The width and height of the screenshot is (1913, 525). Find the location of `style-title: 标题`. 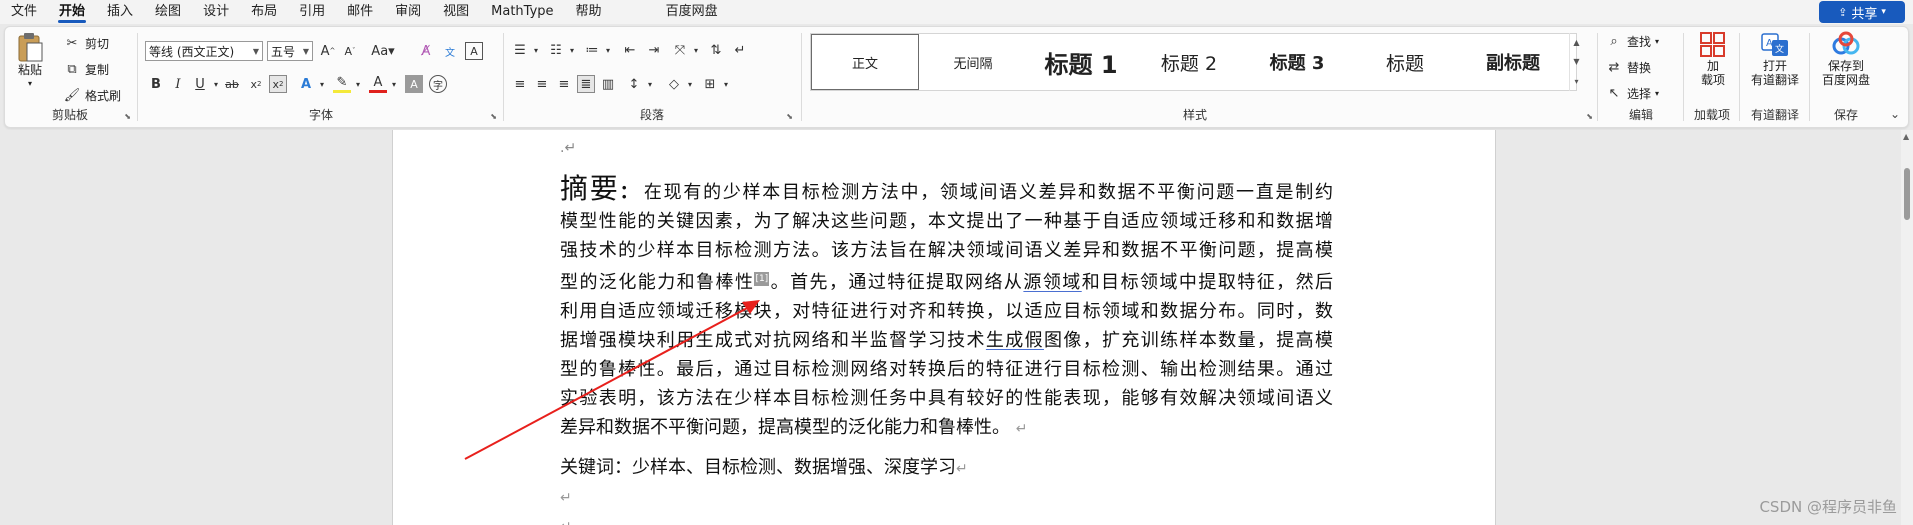

style-title: 标题 is located at coordinates (1405, 62).